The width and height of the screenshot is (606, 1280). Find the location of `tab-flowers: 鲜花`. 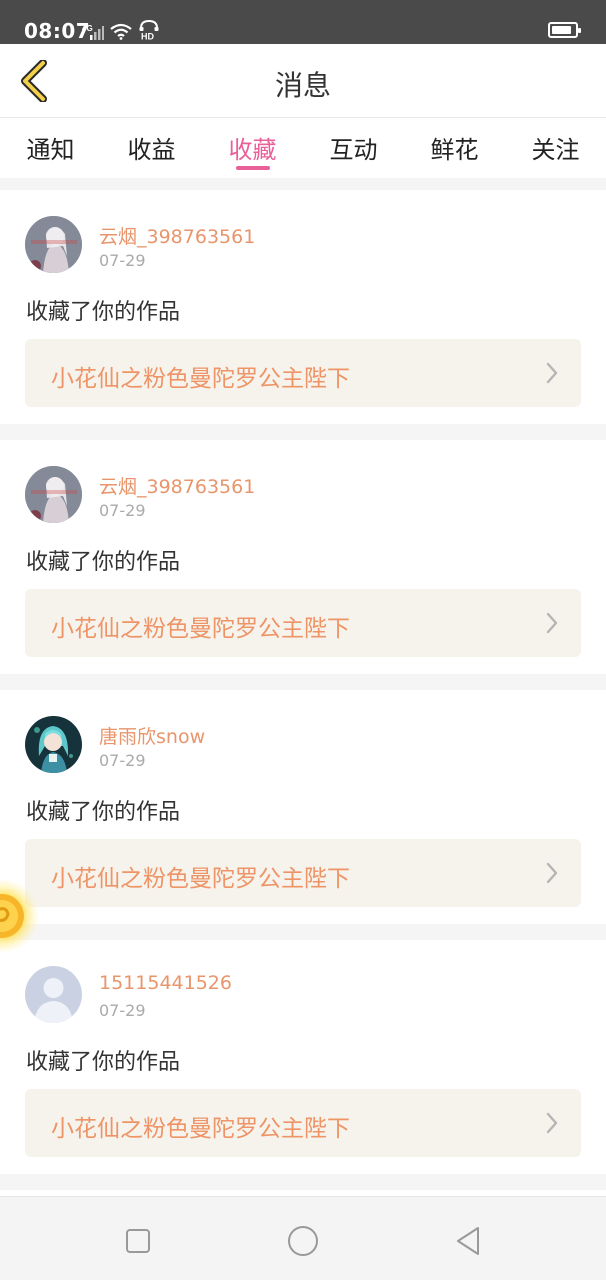

tab-flowers: 鲜花 is located at coordinates (454, 148).